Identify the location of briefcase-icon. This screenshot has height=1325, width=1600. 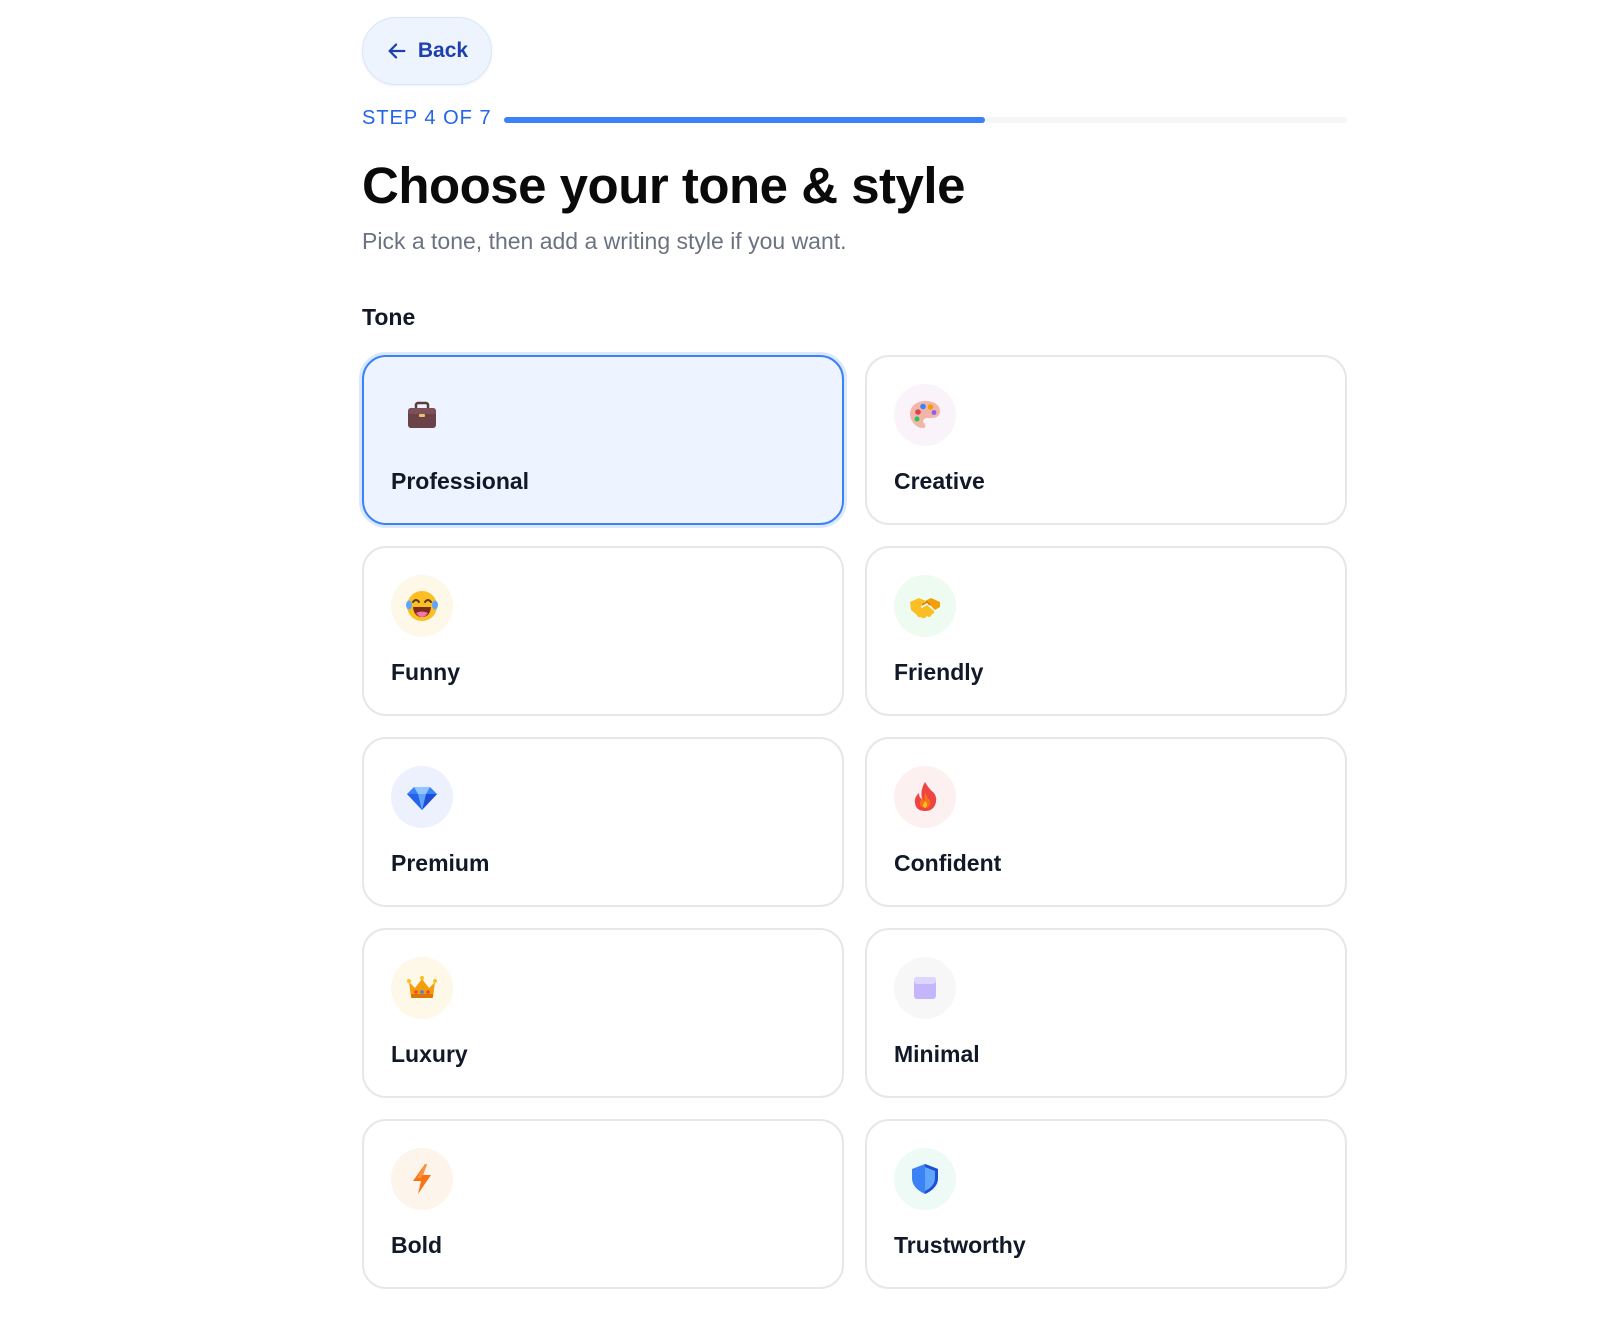
(422, 415).